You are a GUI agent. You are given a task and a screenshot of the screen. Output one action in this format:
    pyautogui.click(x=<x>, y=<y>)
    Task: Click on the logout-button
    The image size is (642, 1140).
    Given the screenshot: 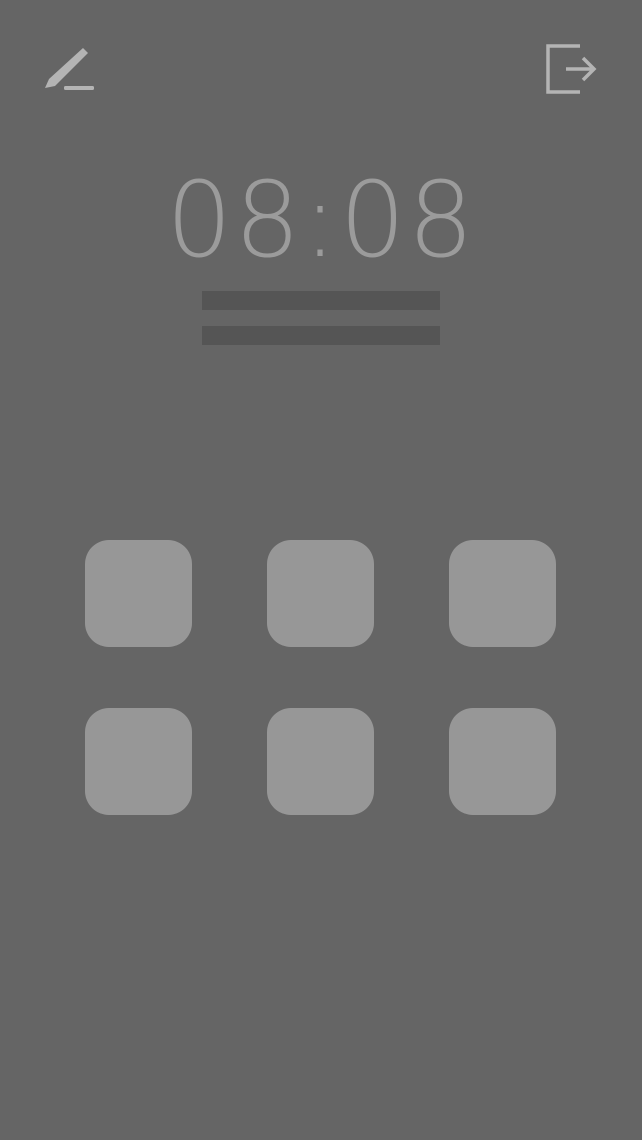 What is the action you would take?
    pyautogui.click(x=570, y=70)
    